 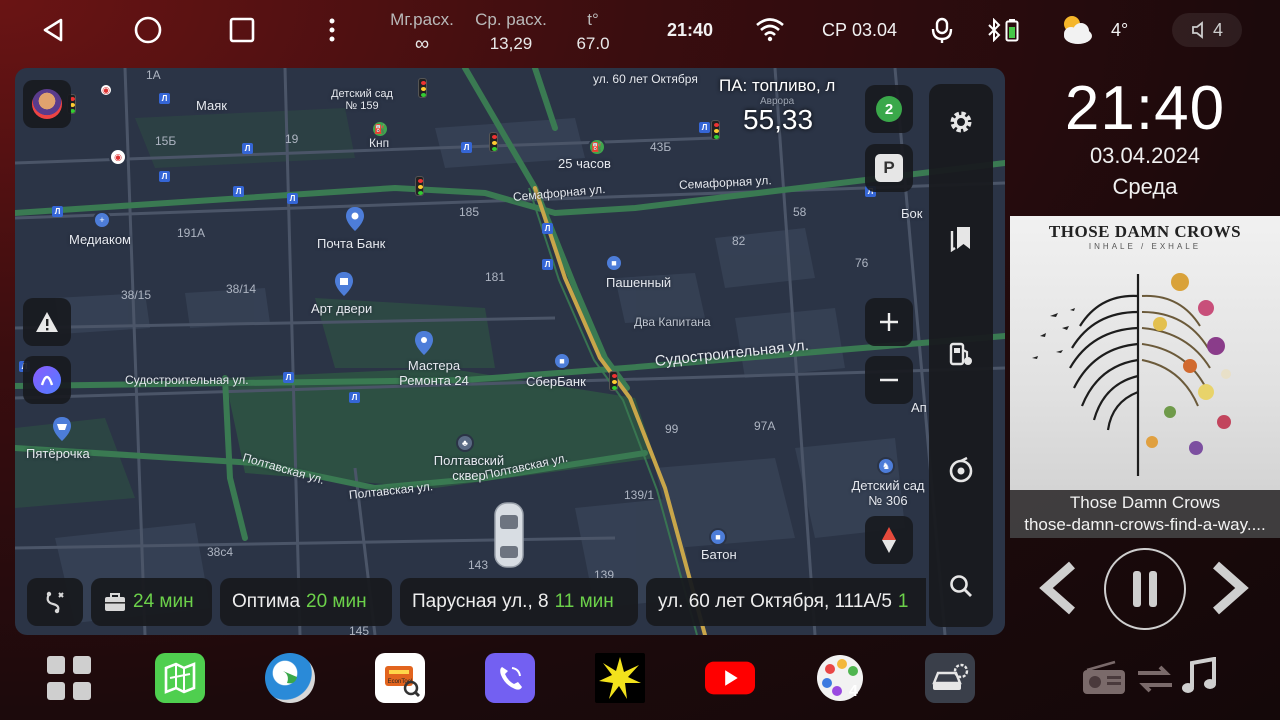 What do you see at coordinates (292, 139) in the screenshot?
I see `house-number: 19` at bounding box center [292, 139].